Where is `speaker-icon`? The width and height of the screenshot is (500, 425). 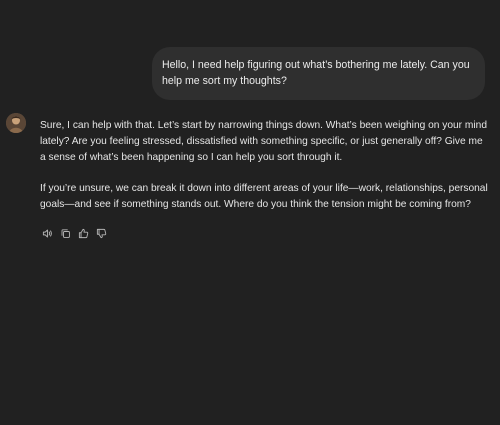 speaker-icon is located at coordinates (47, 233).